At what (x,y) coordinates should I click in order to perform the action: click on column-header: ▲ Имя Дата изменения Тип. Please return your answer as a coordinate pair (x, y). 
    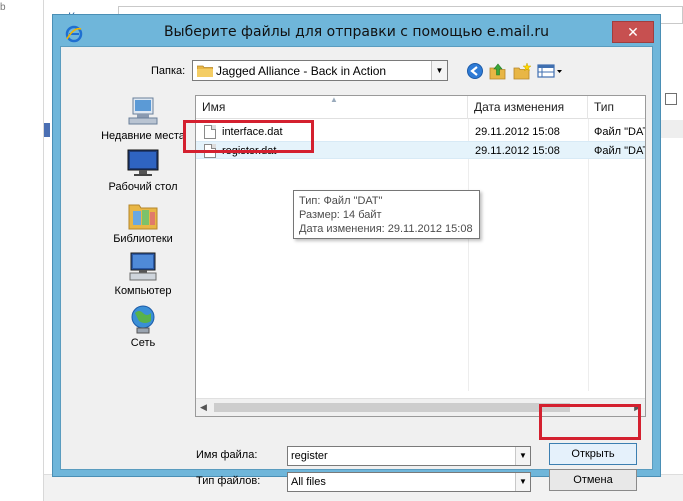
    Looking at the image, I should click on (420, 107).